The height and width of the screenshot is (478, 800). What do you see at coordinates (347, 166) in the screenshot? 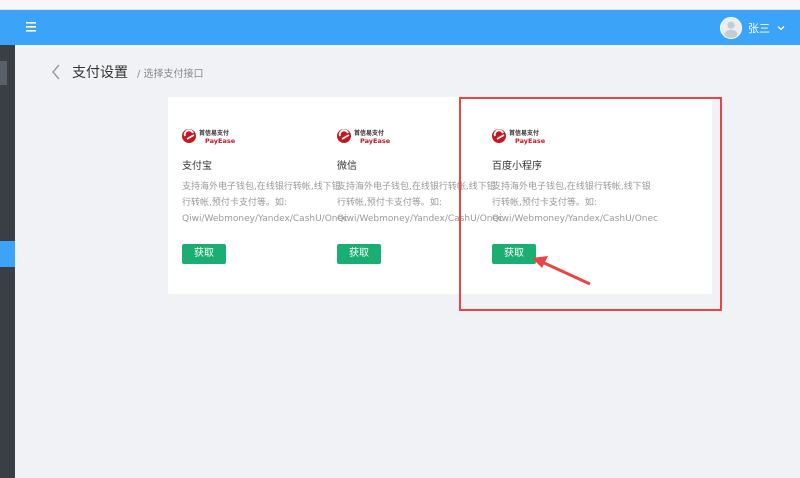
I see `provider-name: 微信` at bounding box center [347, 166].